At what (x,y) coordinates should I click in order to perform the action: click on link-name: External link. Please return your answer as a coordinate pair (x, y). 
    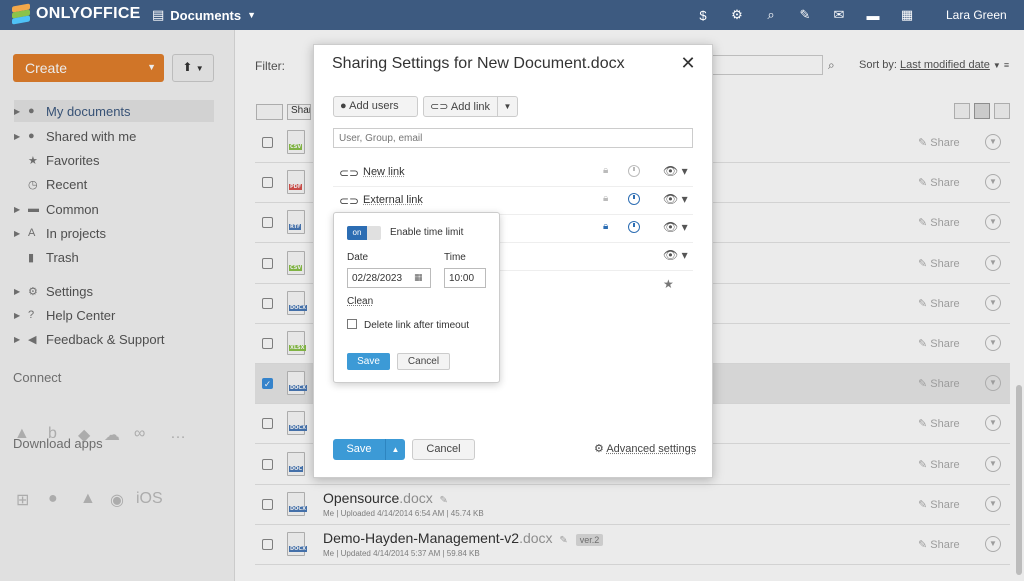
    Looking at the image, I should click on (393, 200).